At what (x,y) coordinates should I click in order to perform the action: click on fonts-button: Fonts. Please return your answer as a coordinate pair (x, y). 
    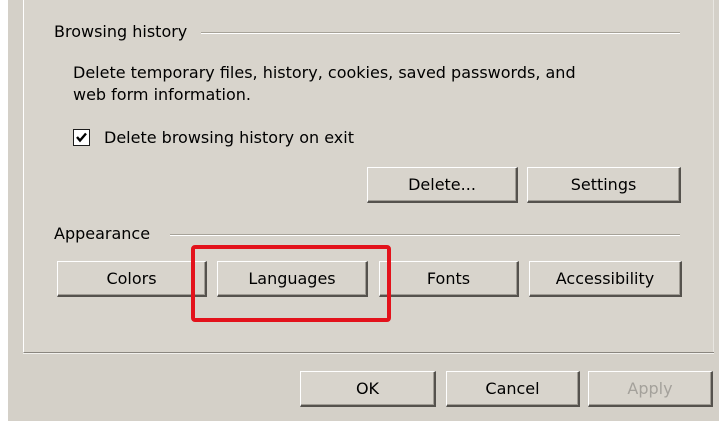
    Looking at the image, I should click on (449, 279).